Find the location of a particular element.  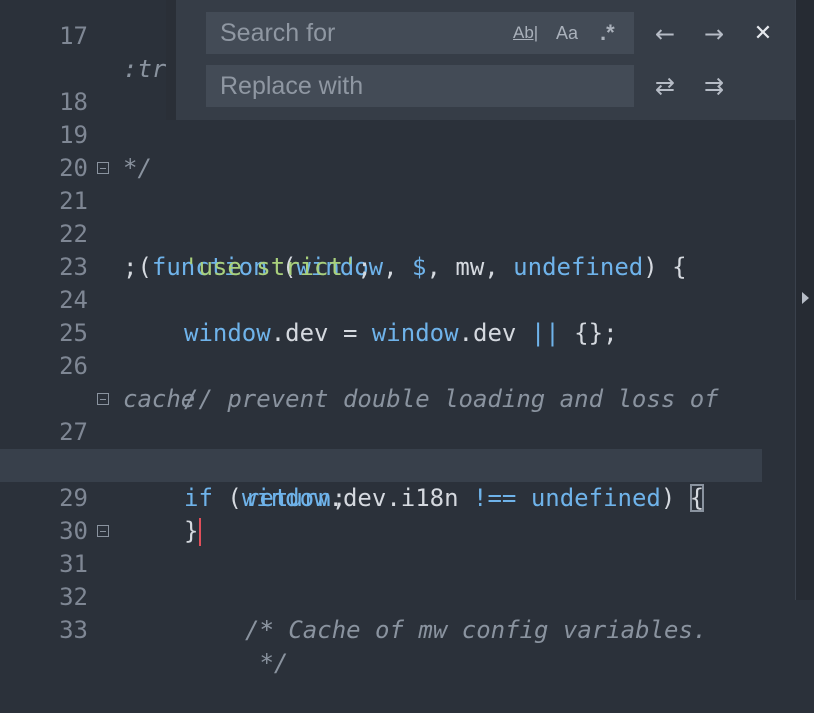

replace-all-button: ⇉ is located at coordinates (714, 86).